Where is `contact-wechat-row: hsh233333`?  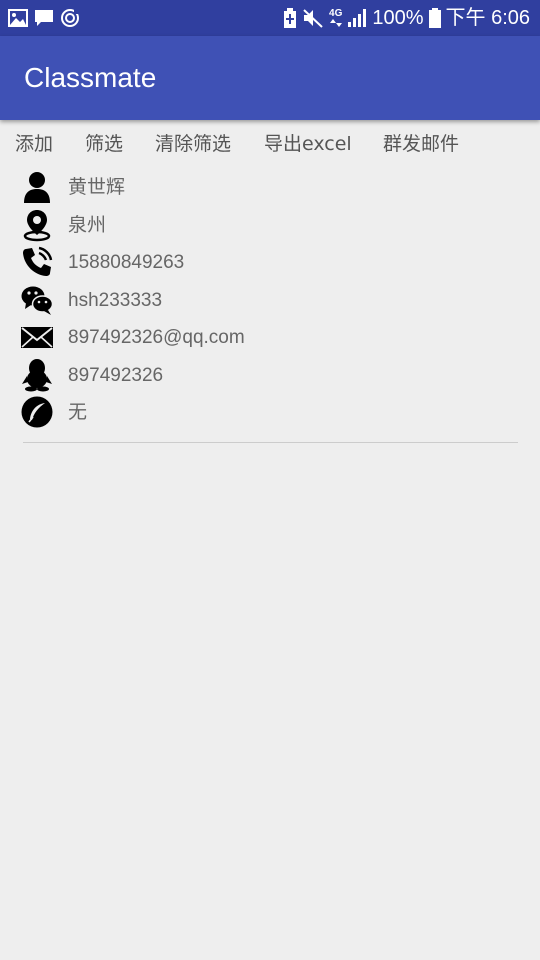
contact-wechat-row: hsh233333 is located at coordinates (269, 300).